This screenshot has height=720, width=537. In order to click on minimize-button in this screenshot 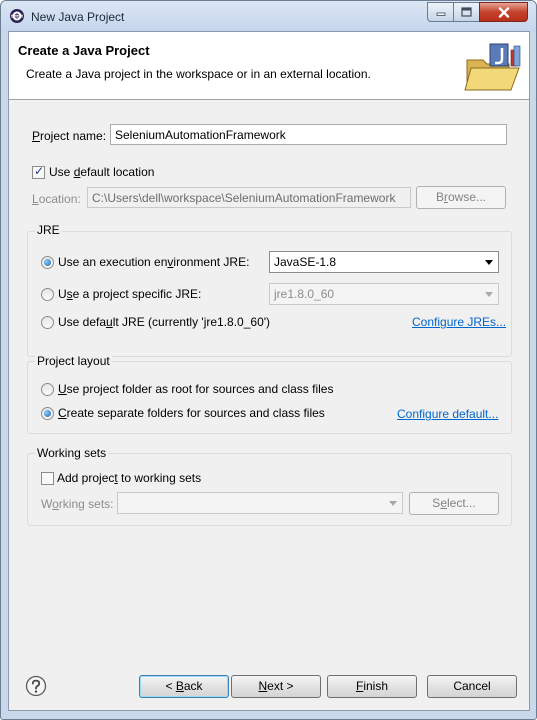, I will do `click(440, 12)`.